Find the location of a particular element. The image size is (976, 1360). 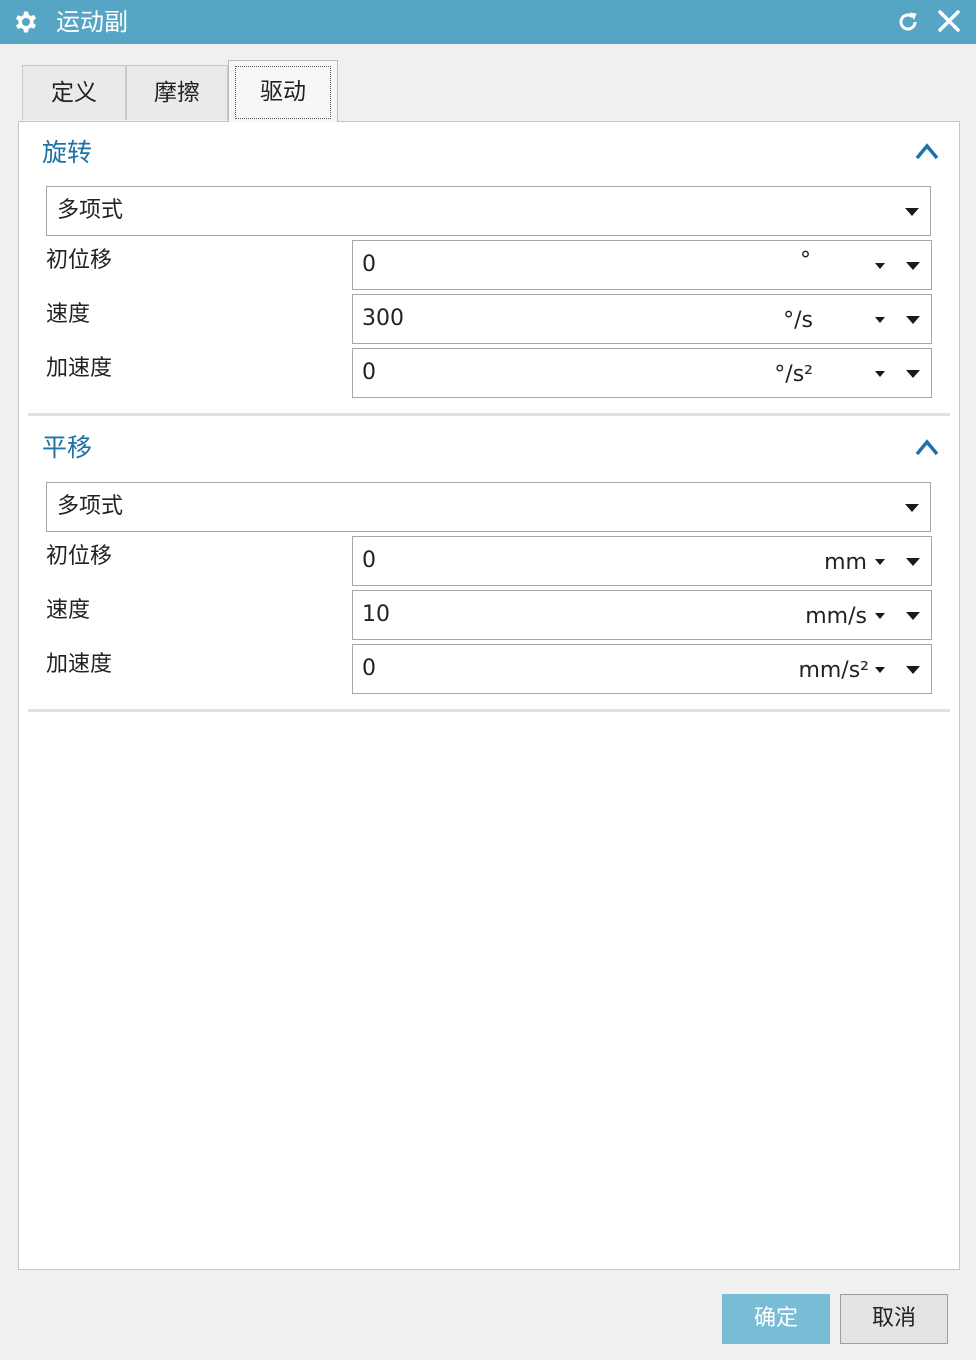

rotation-displacement-unit: ° is located at coordinates (805, 260).